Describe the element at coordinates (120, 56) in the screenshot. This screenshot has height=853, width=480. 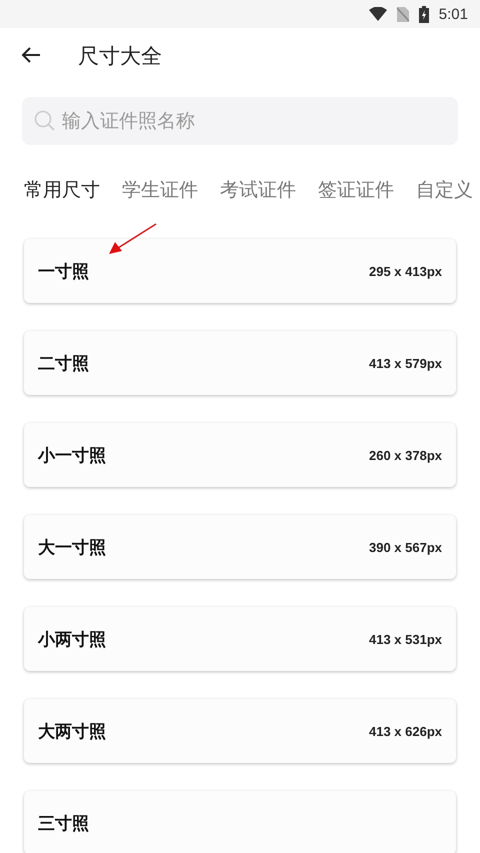
I see `page-title: 尺寸大全` at that location.